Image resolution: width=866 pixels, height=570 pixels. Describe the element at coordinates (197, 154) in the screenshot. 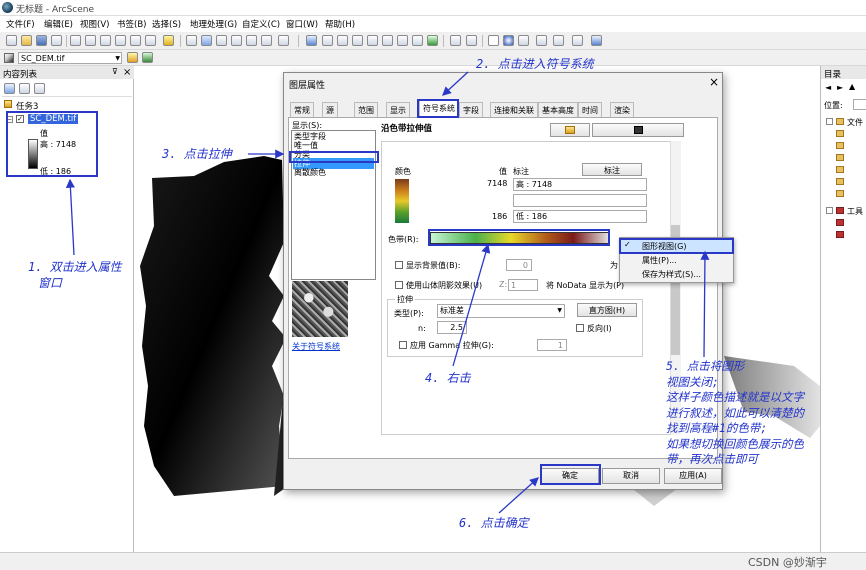

I see `annotation-3: 3. 点击拉伸` at that location.